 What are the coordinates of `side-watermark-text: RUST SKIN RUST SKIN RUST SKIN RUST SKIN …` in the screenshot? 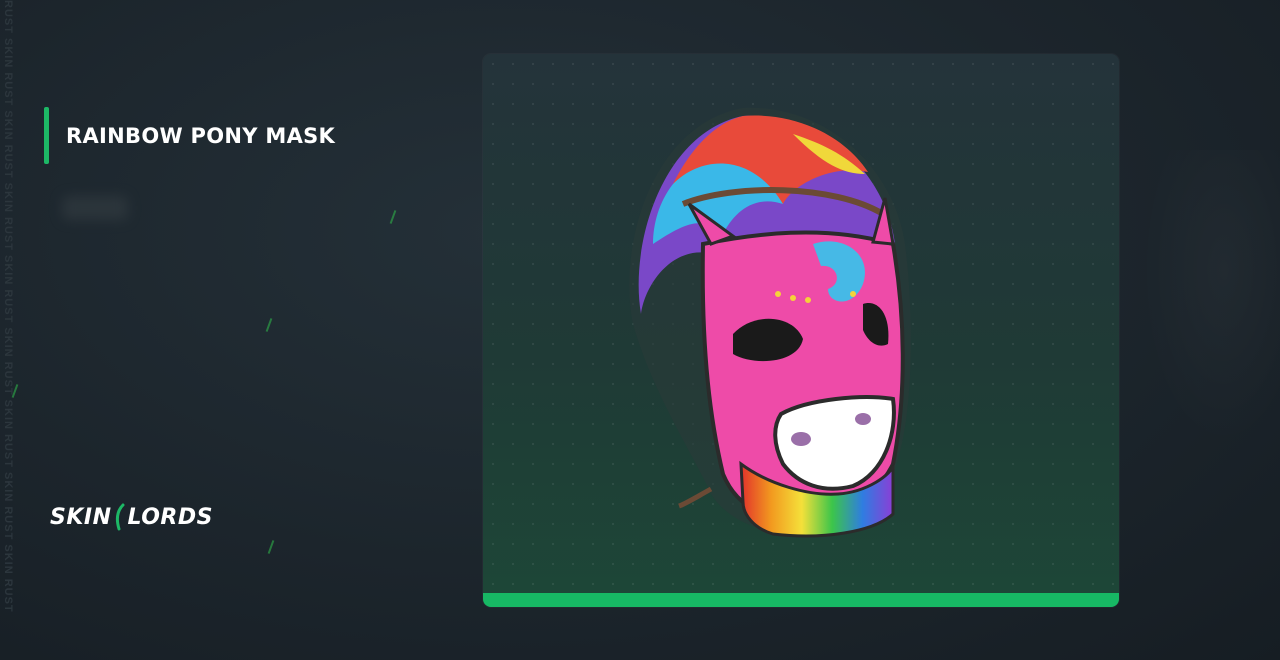 It's located at (10, 330).